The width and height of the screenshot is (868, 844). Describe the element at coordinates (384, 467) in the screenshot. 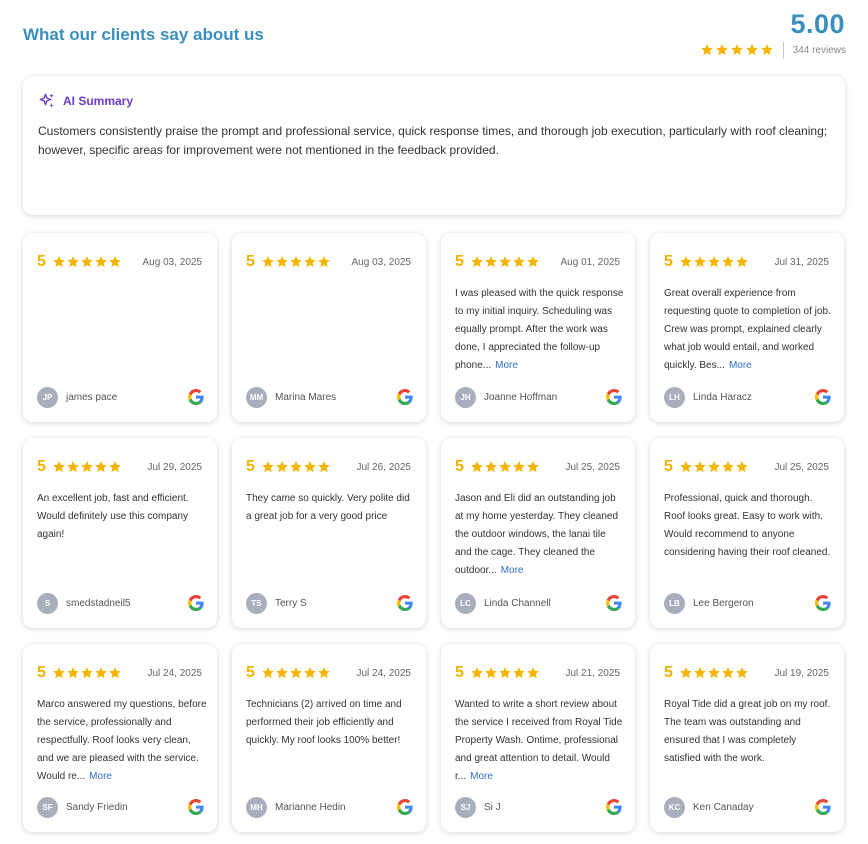

I see `review-date: Jul 26, 2025` at that location.